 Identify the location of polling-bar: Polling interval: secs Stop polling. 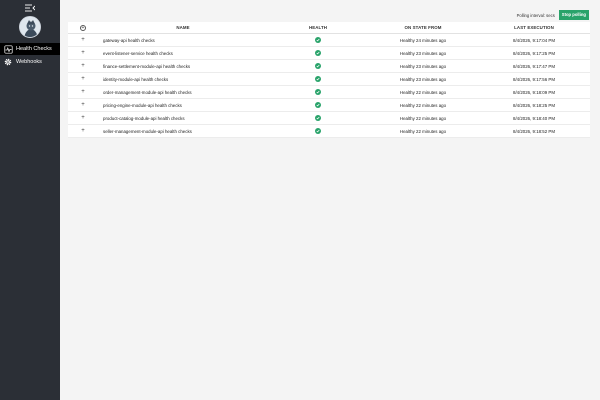
(553, 15).